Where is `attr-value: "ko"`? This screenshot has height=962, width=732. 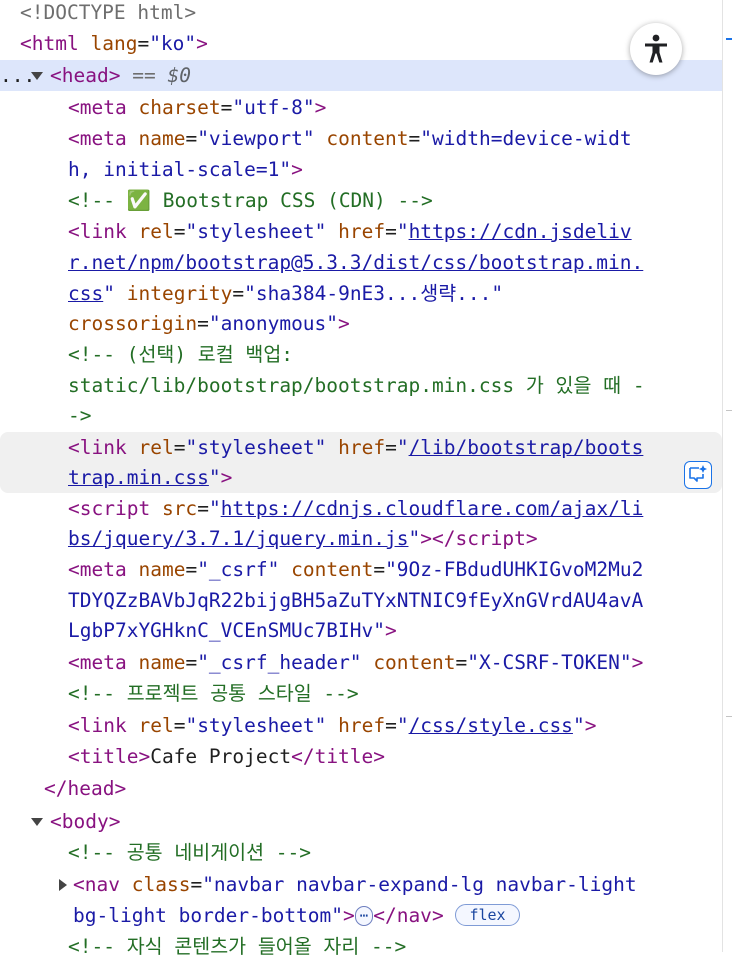 attr-value: "ko" is located at coordinates (173, 43).